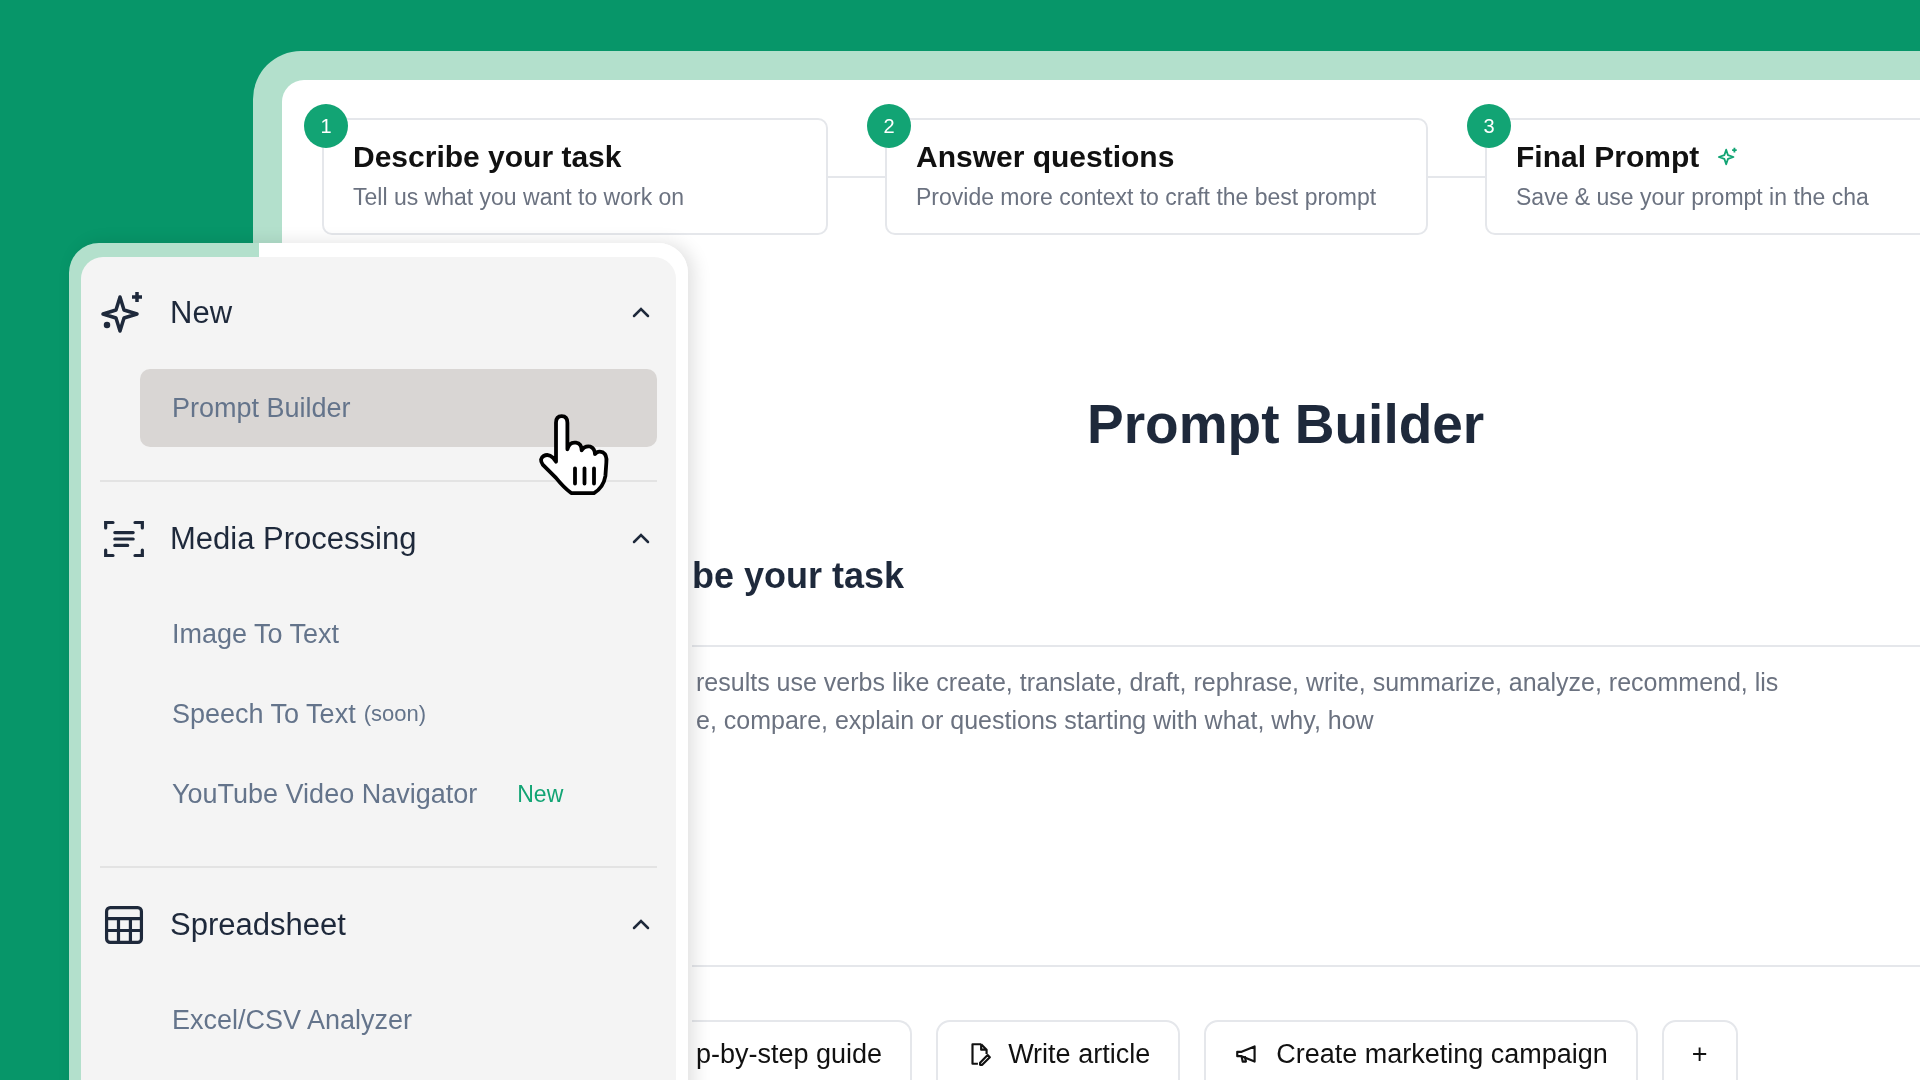 This screenshot has height=1080, width=1920. I want to click on step-title: Describe your task, so click(487, 157).